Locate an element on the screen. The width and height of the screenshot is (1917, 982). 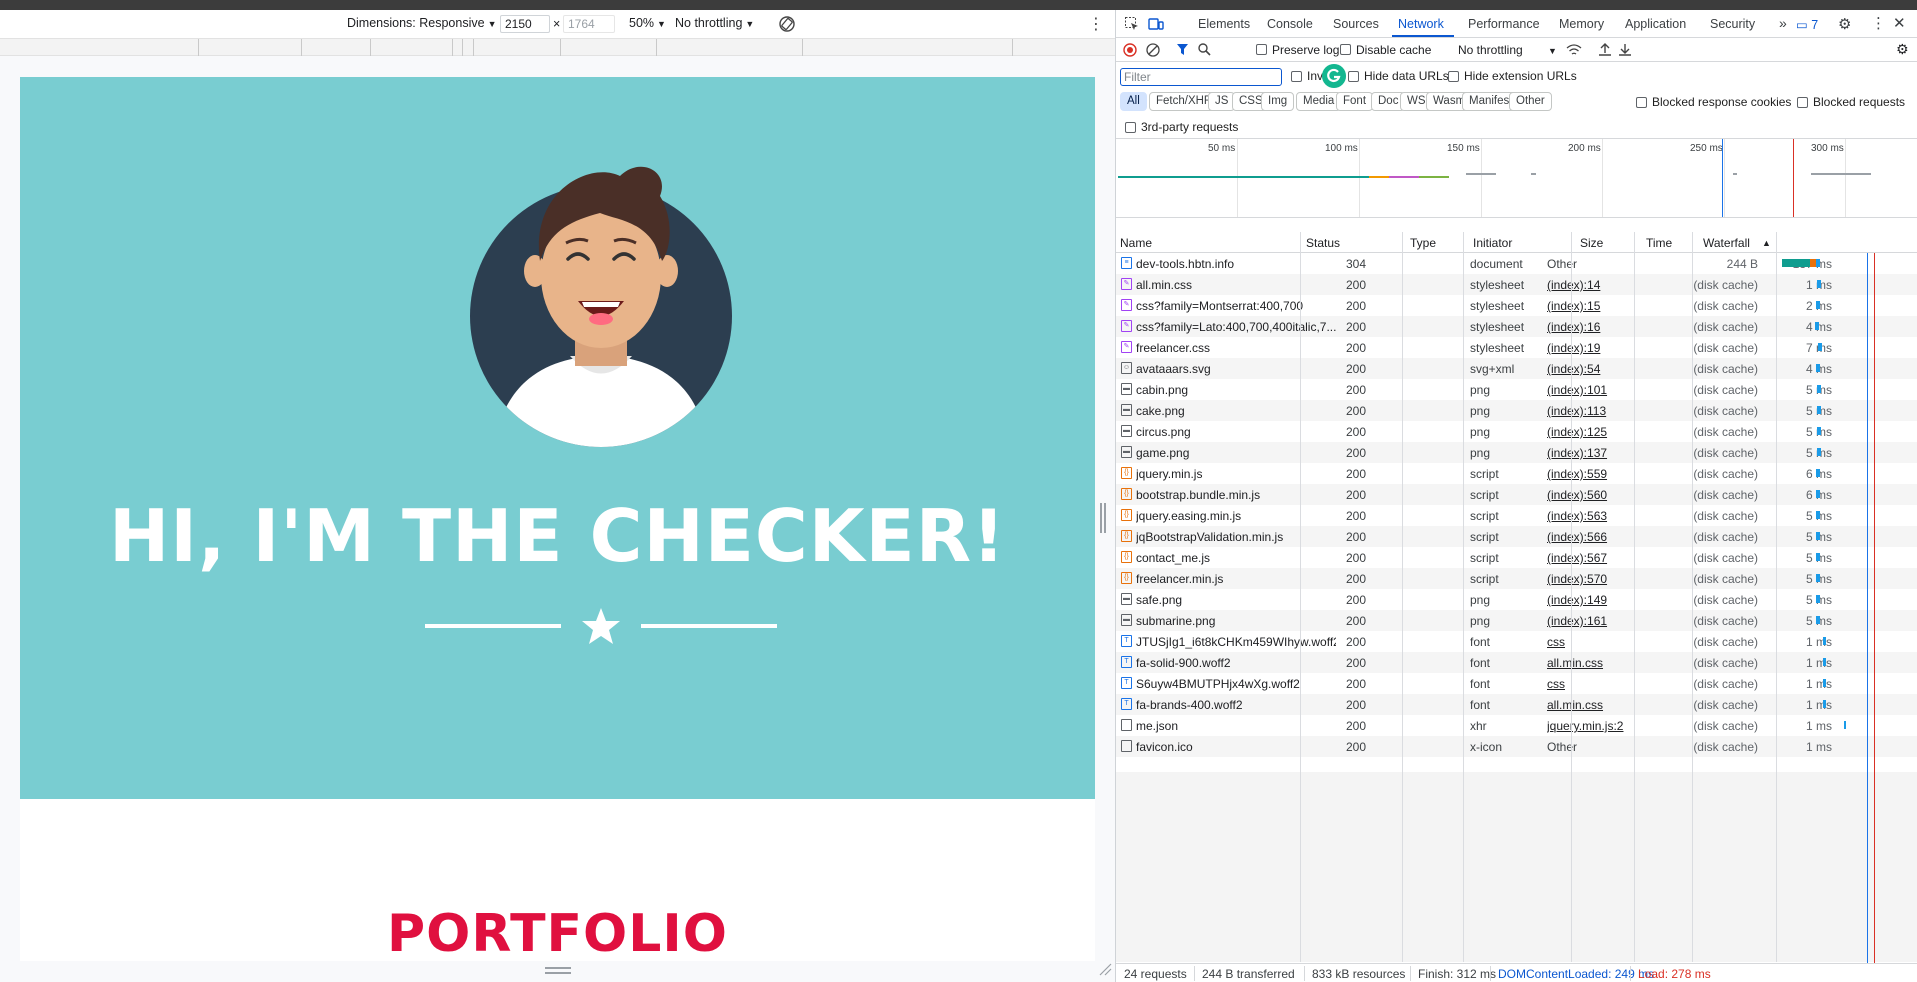
filter-icon is located at coordinates (1182, 49).